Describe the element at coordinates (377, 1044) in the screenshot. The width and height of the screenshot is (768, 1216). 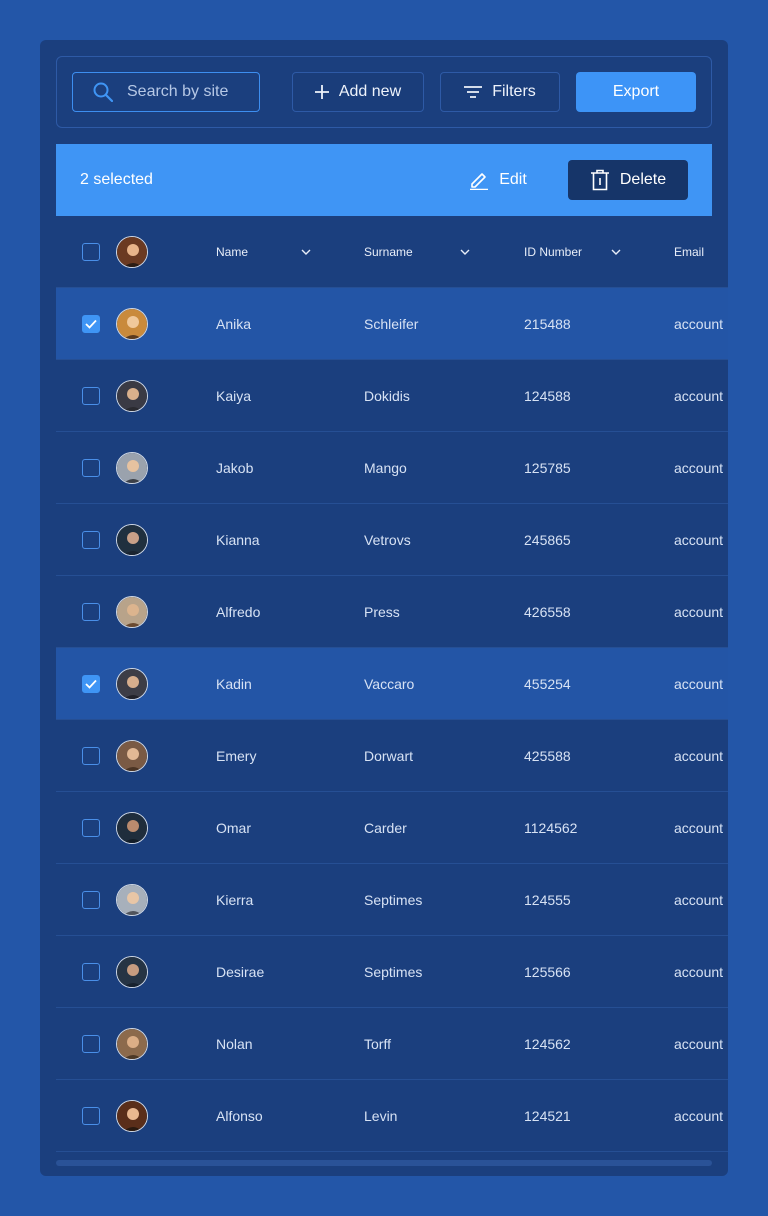
I see `cell-surname: Torff` at that location.